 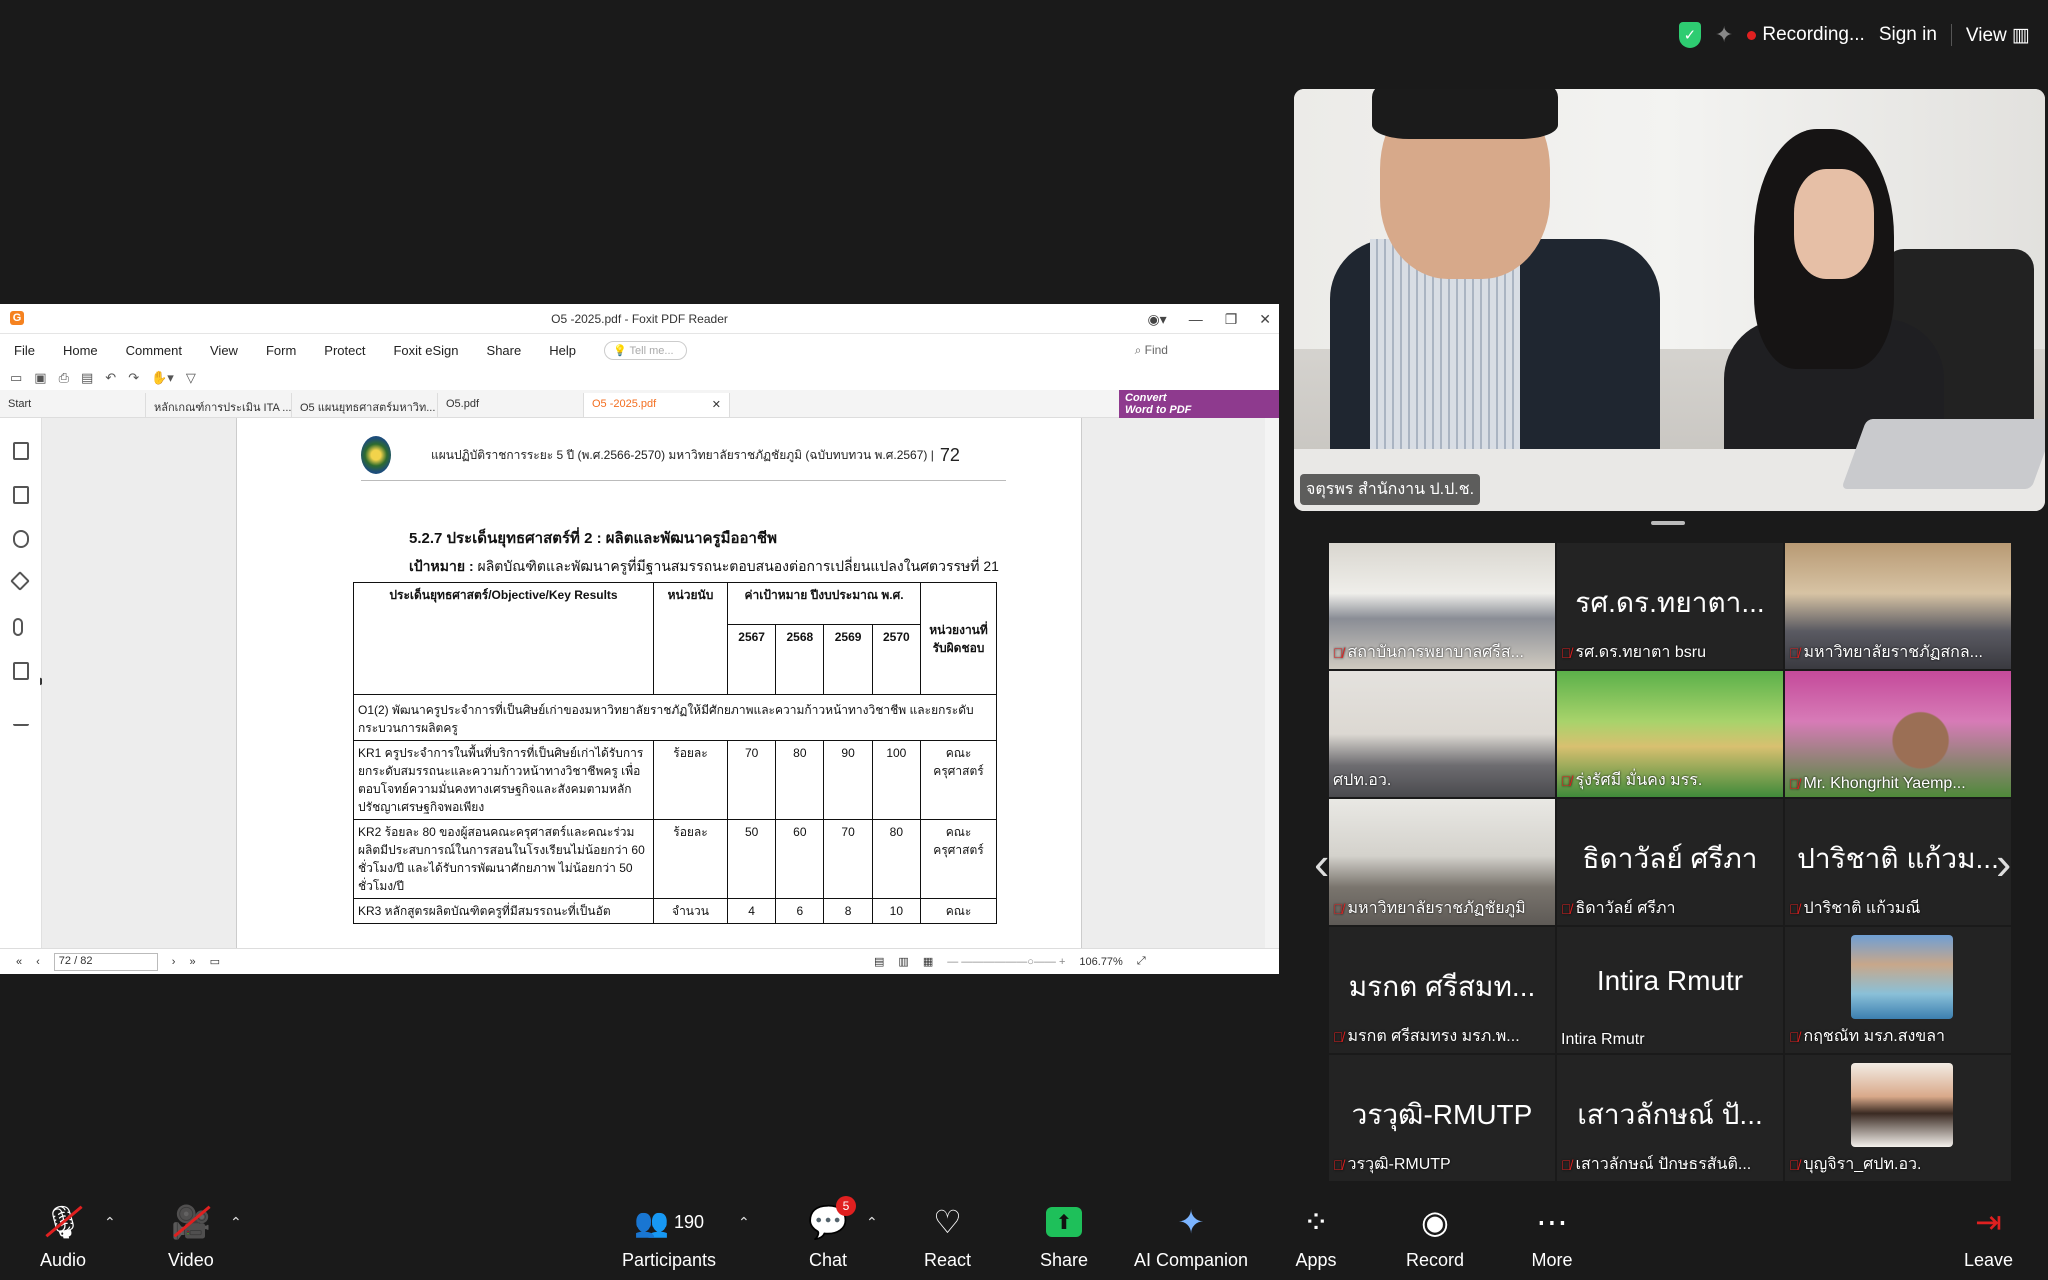 What do you see at coordinates (281, 350) in the screenshot?
I see `menu-form: Form` at bounding box center [281, 350].